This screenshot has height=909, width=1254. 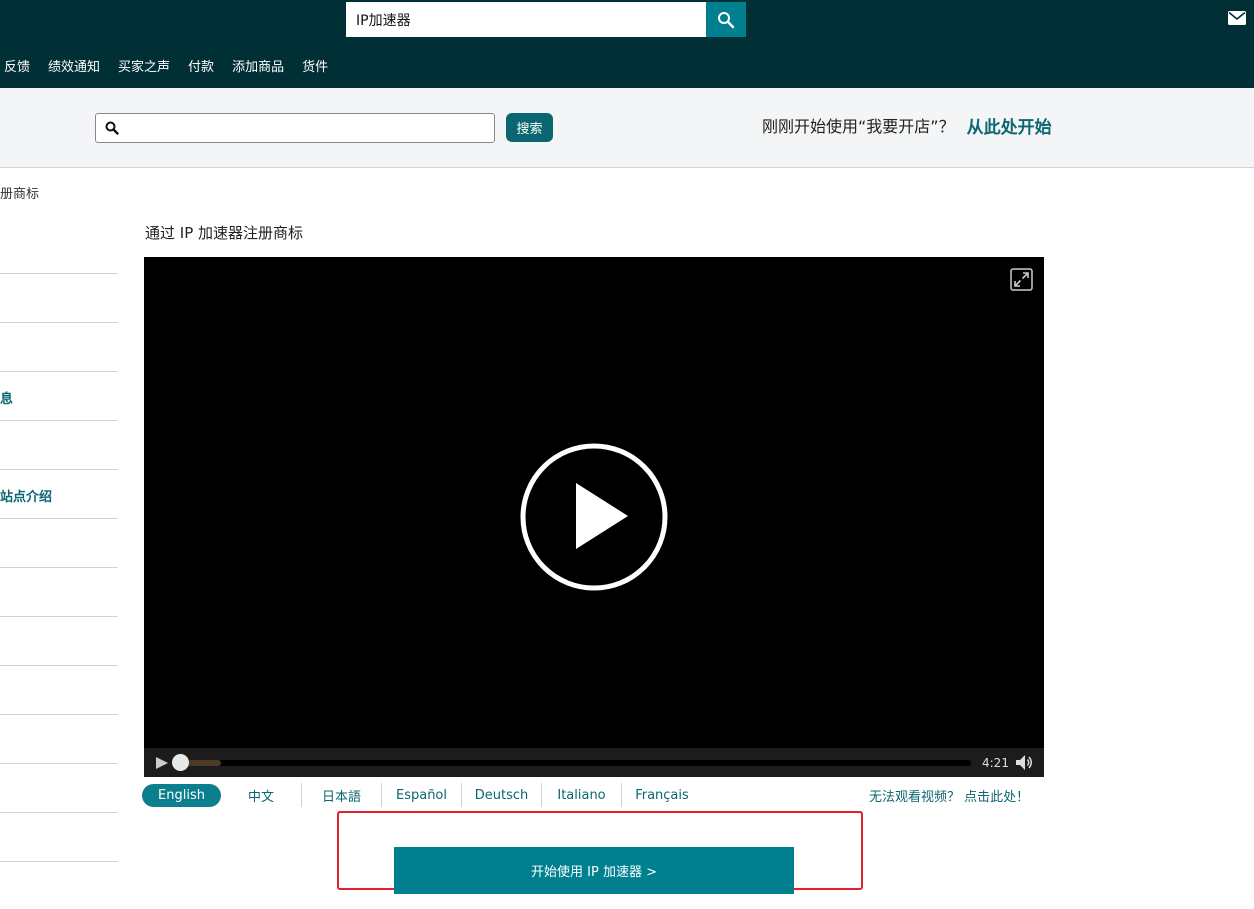 What do you see at coordinates (582, 795) in the screenshot?
I see `lang-italian: Italiano` at bounding box center [582, 795].